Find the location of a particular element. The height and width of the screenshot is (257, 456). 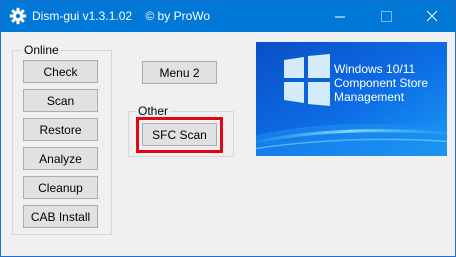

restore-button: Restore is located at coordinates (60, 129).